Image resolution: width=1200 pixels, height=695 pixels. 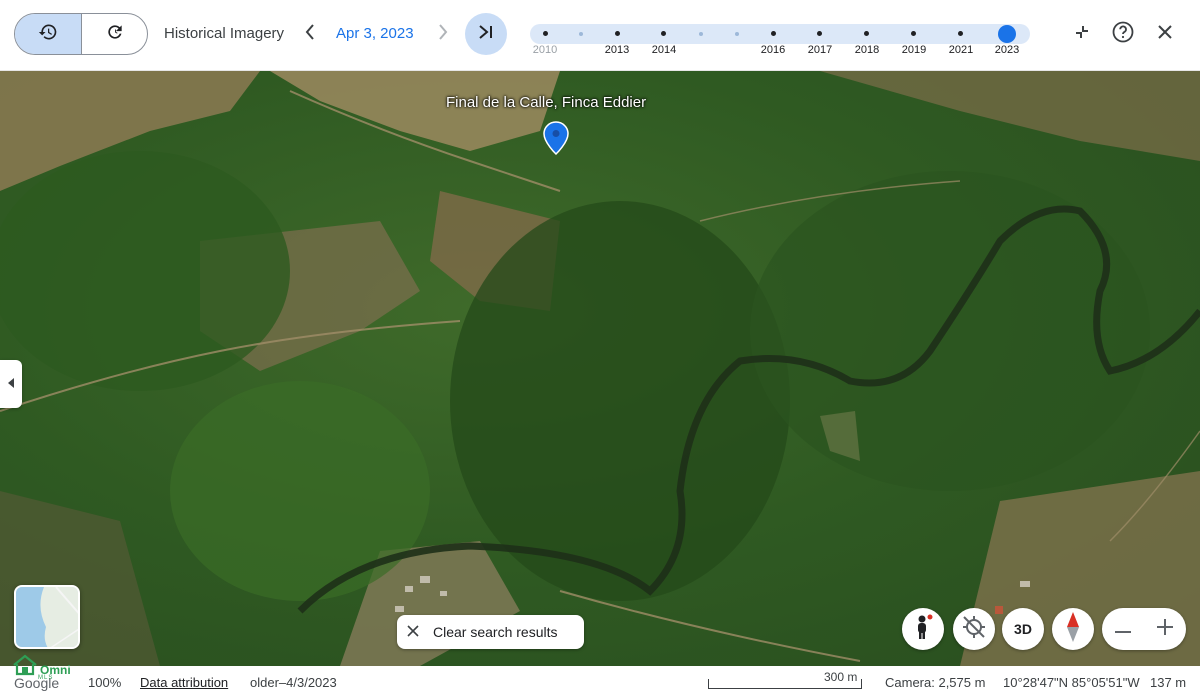 What do you see at coordinates (375, 33) in the screenshot?
I see `current-date-label: Apr 3, 2023` at bounding box center [375, 33].